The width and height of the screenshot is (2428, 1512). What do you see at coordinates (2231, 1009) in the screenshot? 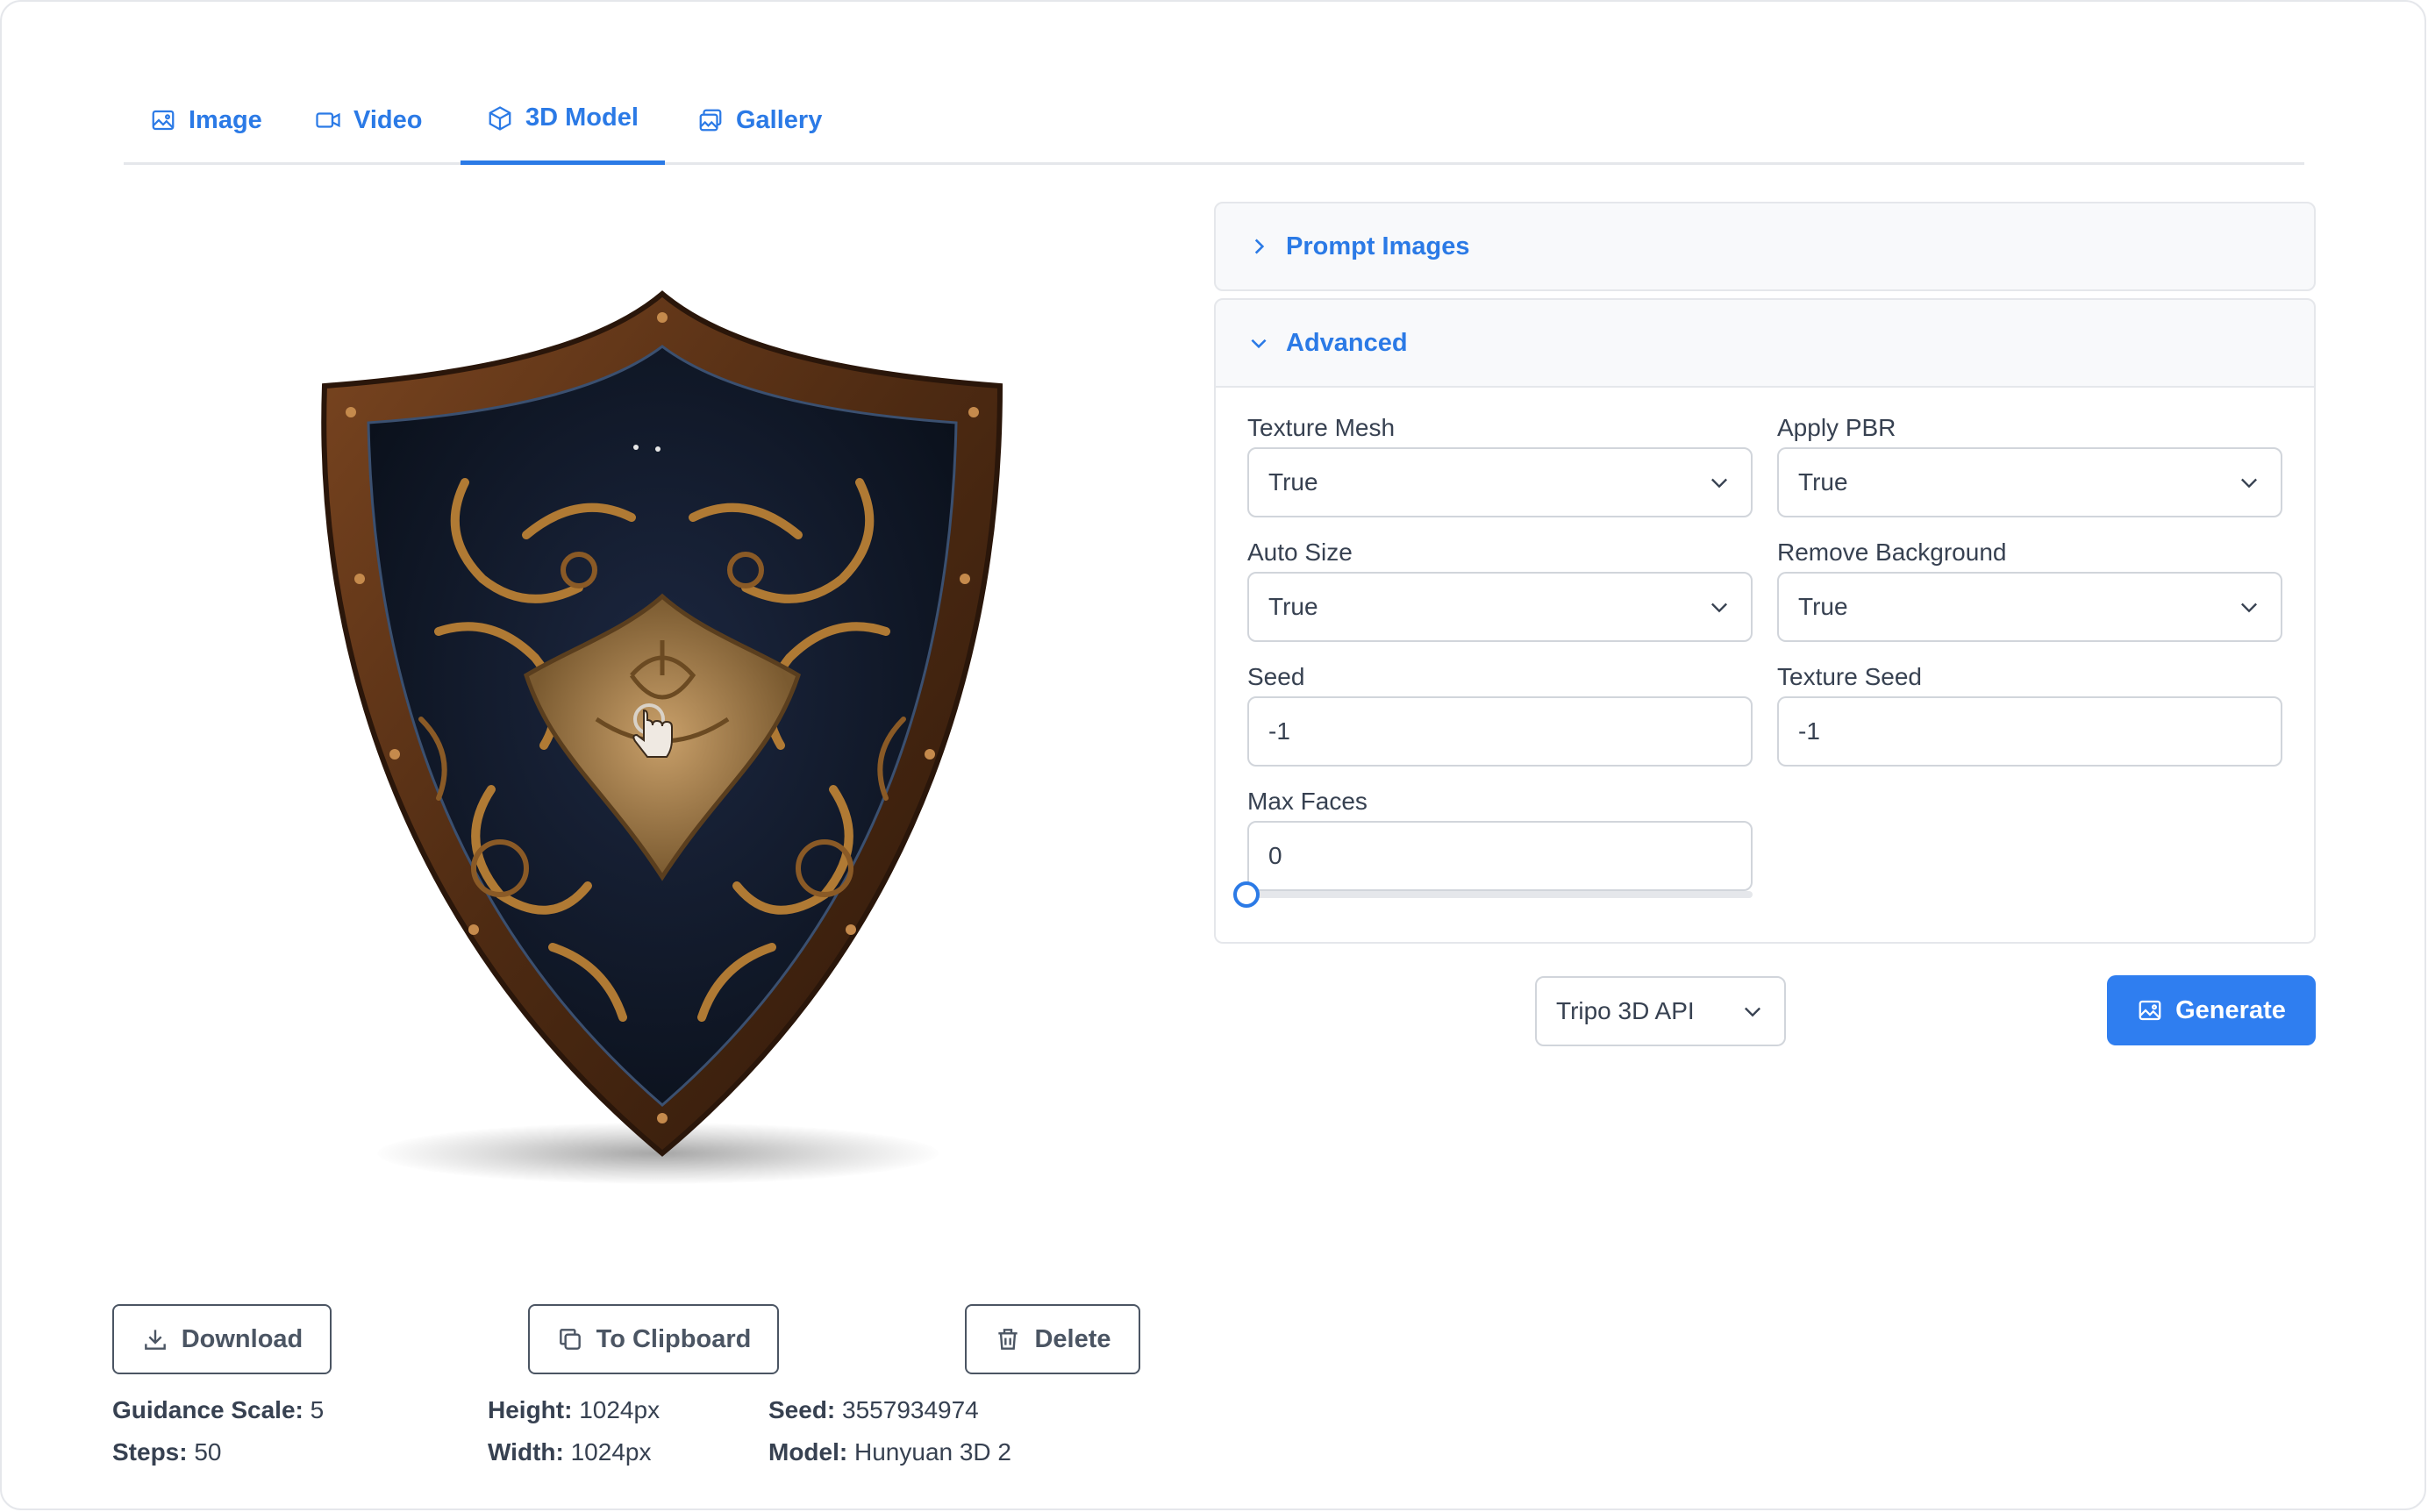
I see `generate-label: Generate` at bounding box center [2231, 1009].